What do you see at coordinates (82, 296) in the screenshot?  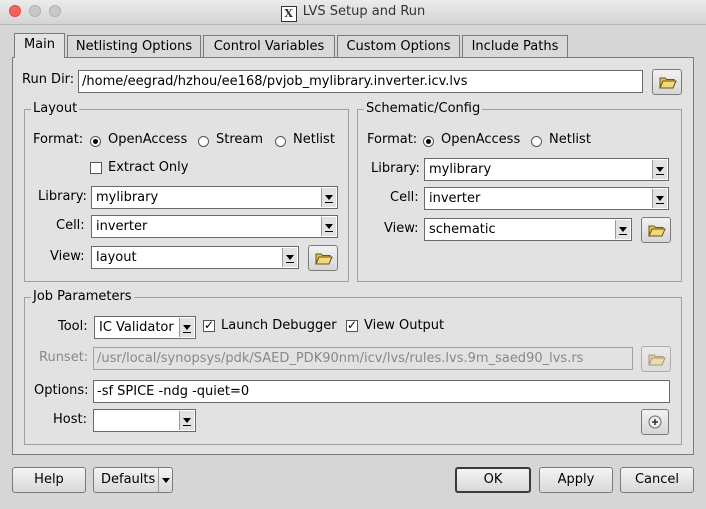 I see `job-parameters-title: Job Parameters` at bounding box center [82, 296].